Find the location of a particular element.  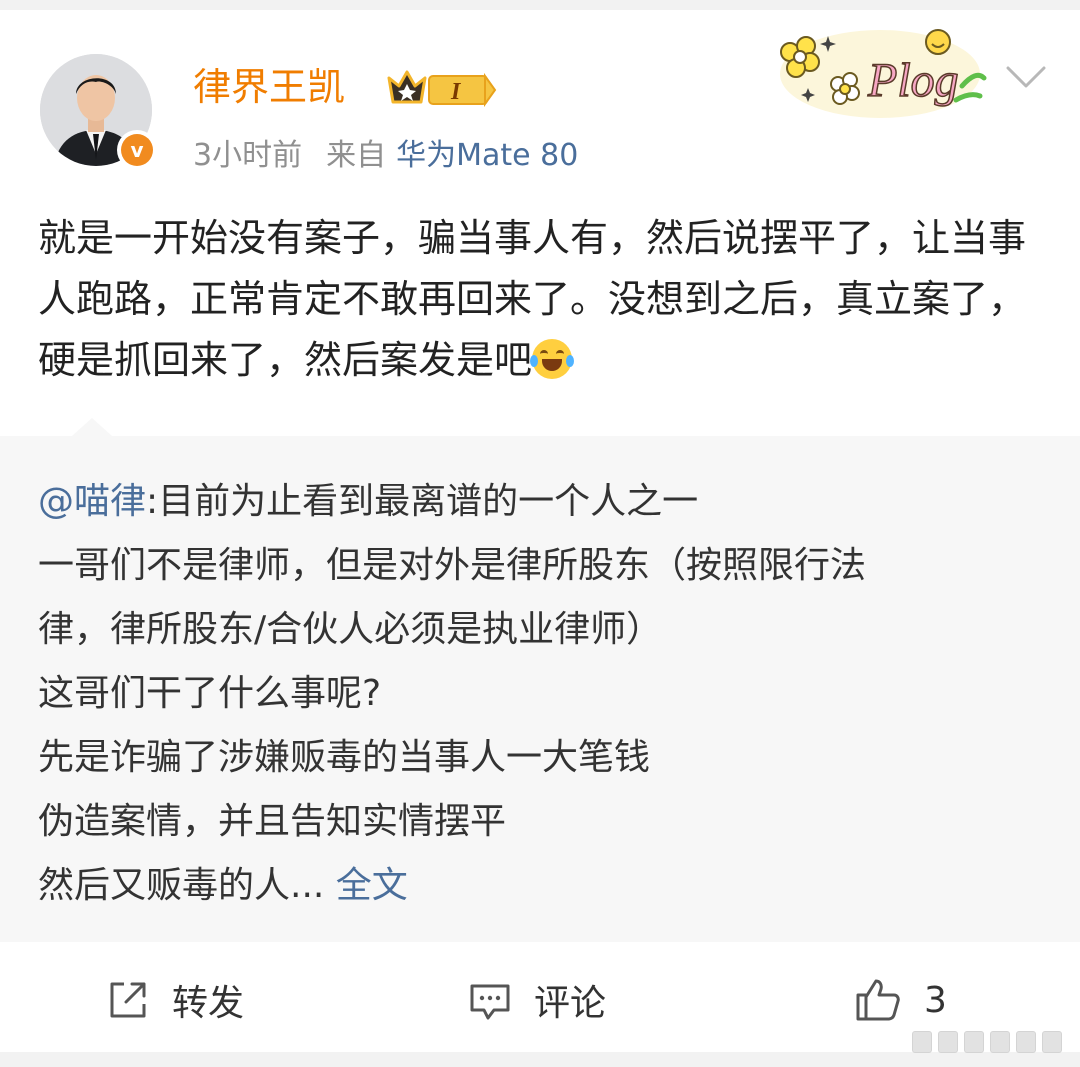

mention-link: @喵律 is located at coordinates (92, 501).